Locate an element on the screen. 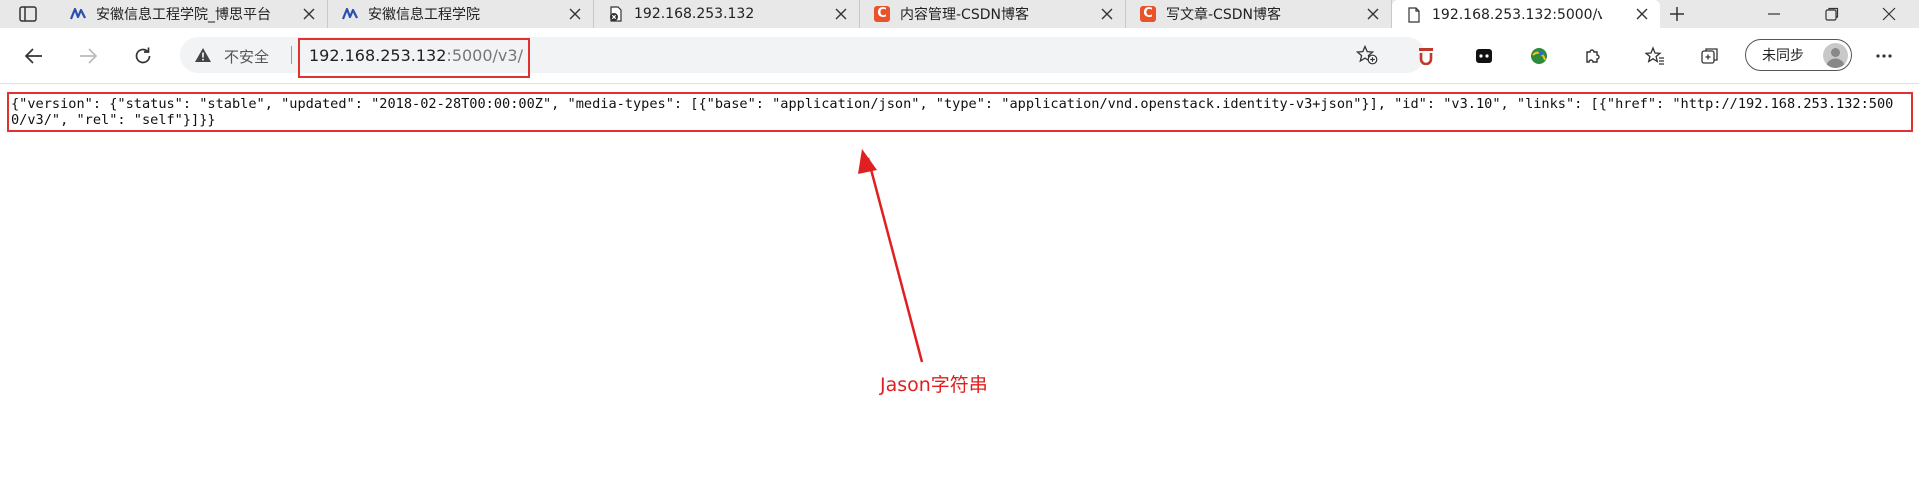  restore-icon is located at coordinates (1832, 14).